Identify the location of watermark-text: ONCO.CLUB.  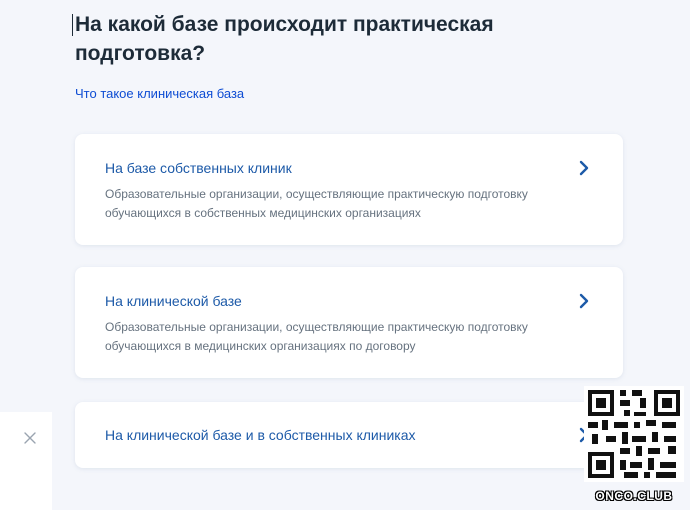
(634, 496).